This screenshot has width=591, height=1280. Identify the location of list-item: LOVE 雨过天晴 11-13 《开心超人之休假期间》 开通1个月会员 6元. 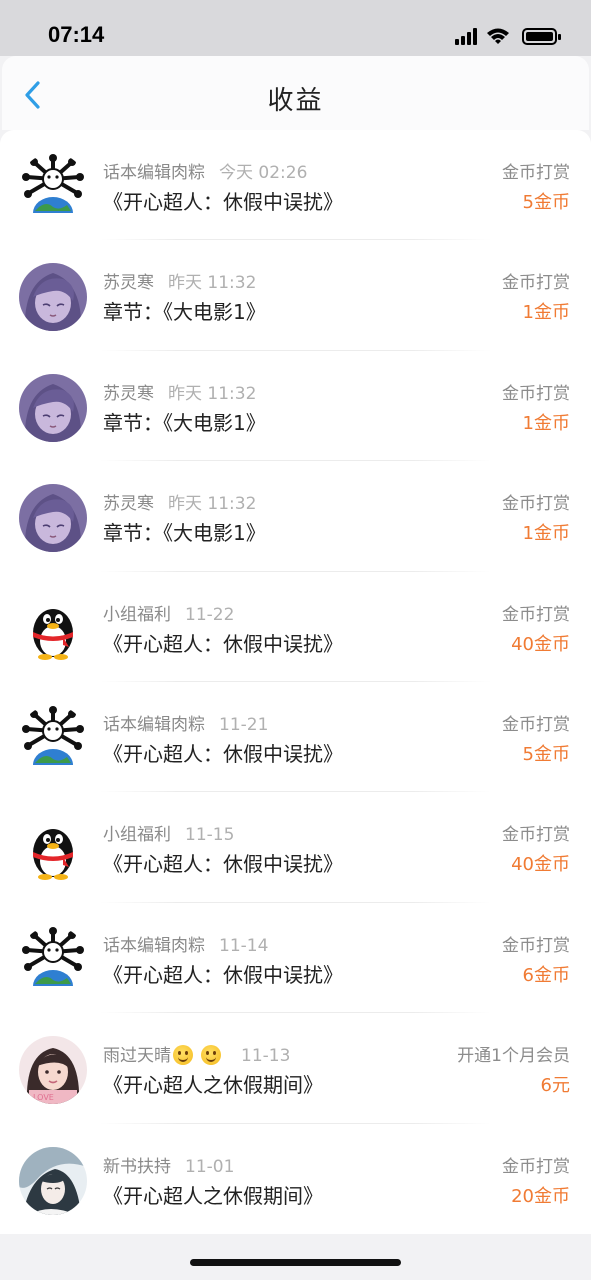
(295, 1068).